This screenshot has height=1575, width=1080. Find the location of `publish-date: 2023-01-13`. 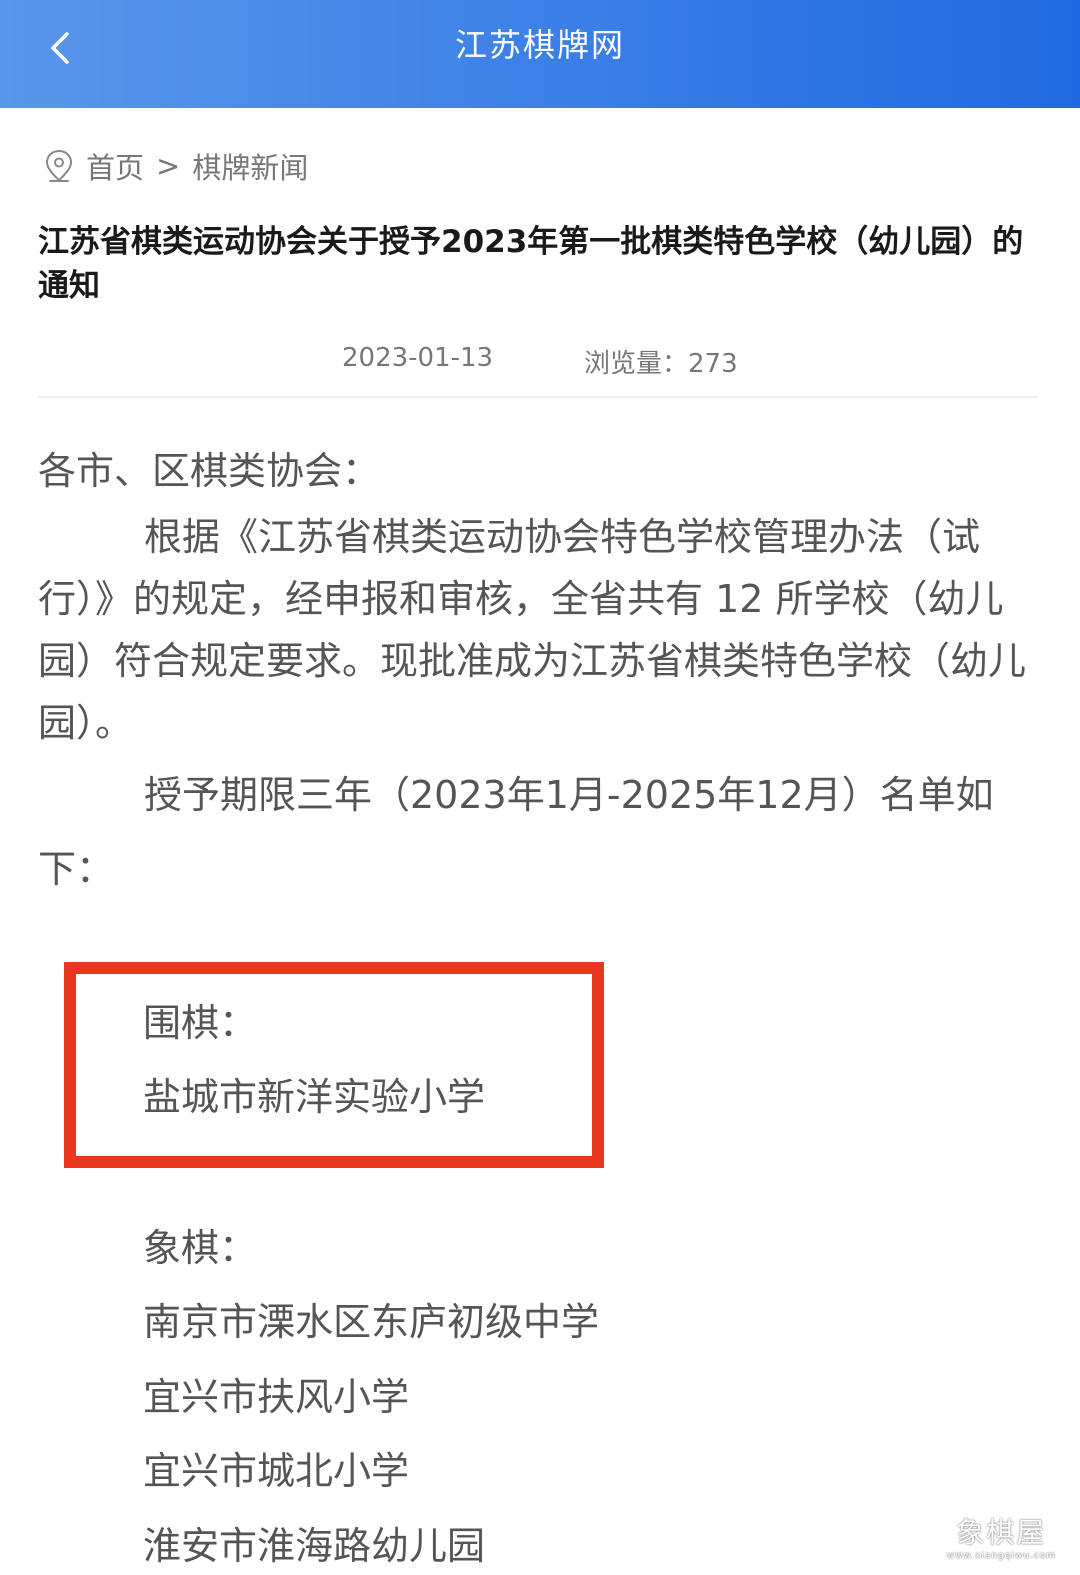

publish-date: 2023-01-13 is located at coordinates (418, 358).